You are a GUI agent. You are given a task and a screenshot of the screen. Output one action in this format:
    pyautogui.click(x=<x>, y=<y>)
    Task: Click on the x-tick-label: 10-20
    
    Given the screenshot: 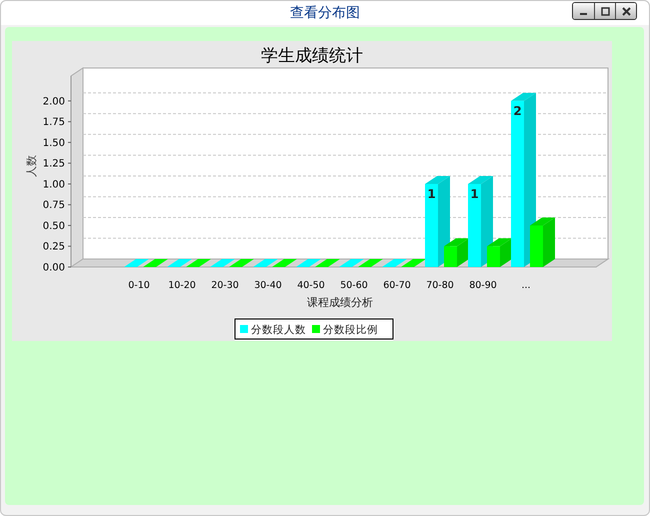 What is the action you would take?
    pyautogui.click(x=182, y=285)
    